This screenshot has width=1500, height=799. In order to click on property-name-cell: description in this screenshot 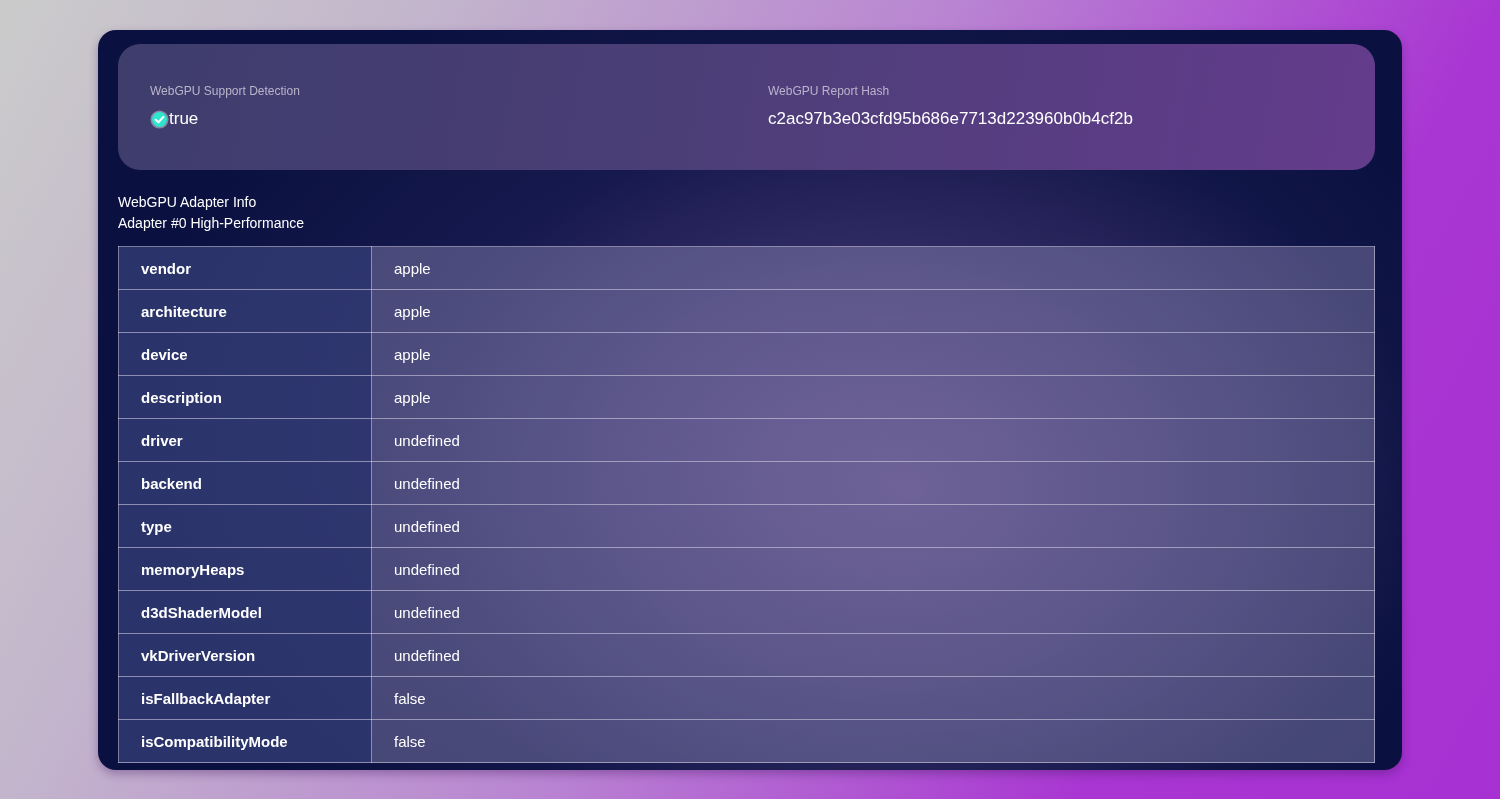, I will do `click(245, 397)`.